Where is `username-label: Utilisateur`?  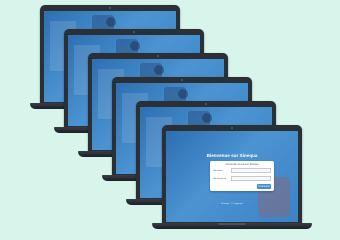 username-label: Utilisateur is located at coordinates (218, 170).